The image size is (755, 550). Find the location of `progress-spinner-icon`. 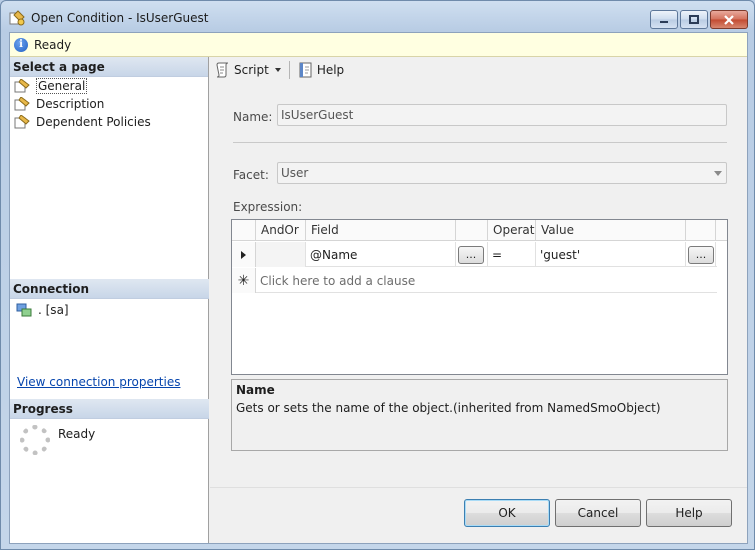

progress-spinner-icon is located at coordinates (35, 440).